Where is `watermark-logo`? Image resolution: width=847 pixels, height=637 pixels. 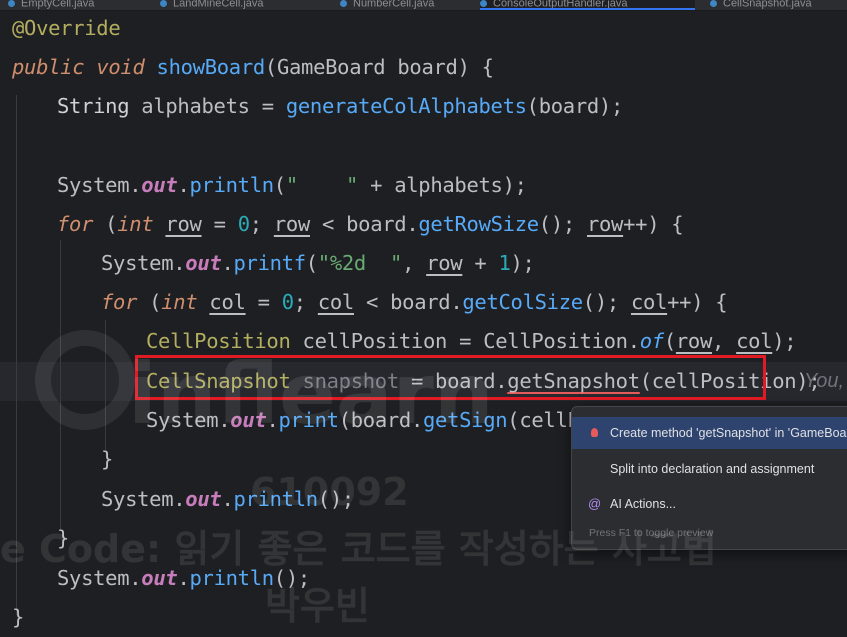 watermark-logo is located at coordinates (85, 380).